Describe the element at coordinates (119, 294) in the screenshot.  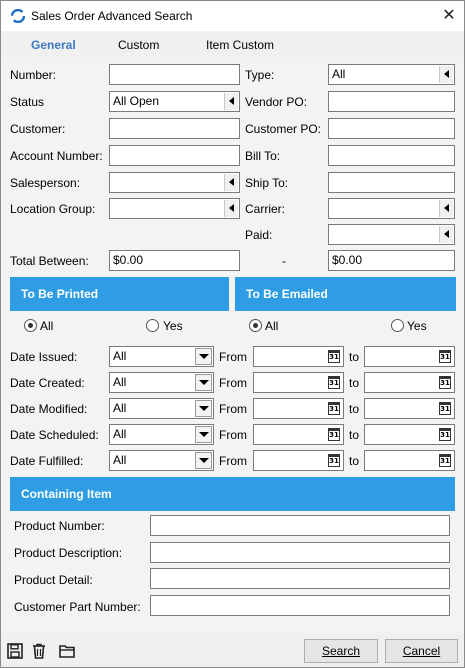
I see `to-be-printed-header: To Be Printed` at that location.